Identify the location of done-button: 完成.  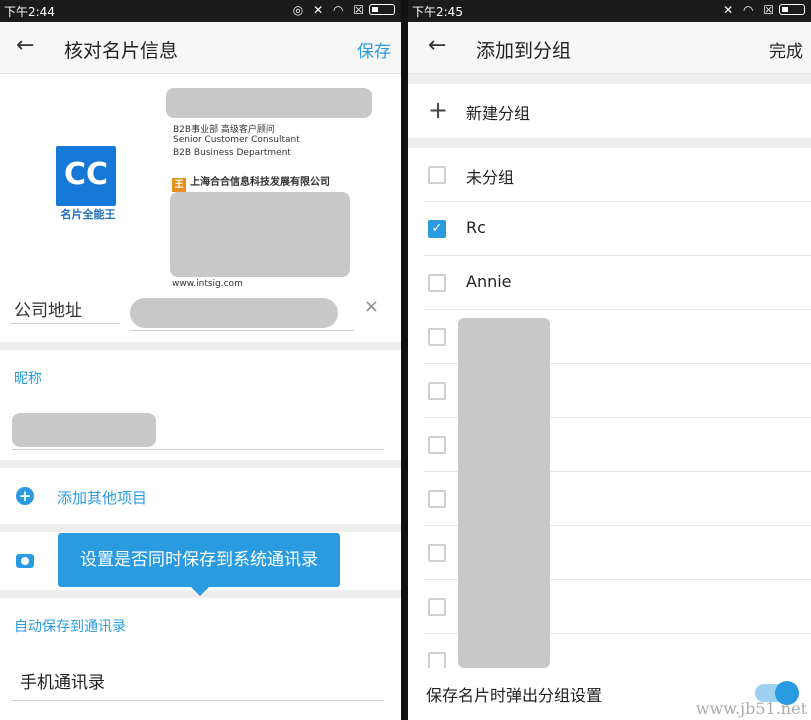
(786, 49).